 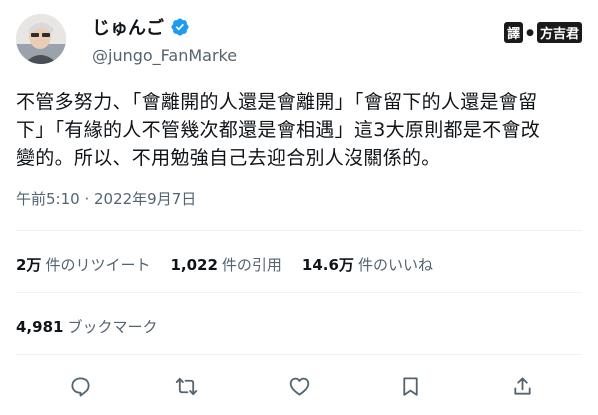 I want to click on like-count-label: 件のいいね, so click(x=395, y=265).